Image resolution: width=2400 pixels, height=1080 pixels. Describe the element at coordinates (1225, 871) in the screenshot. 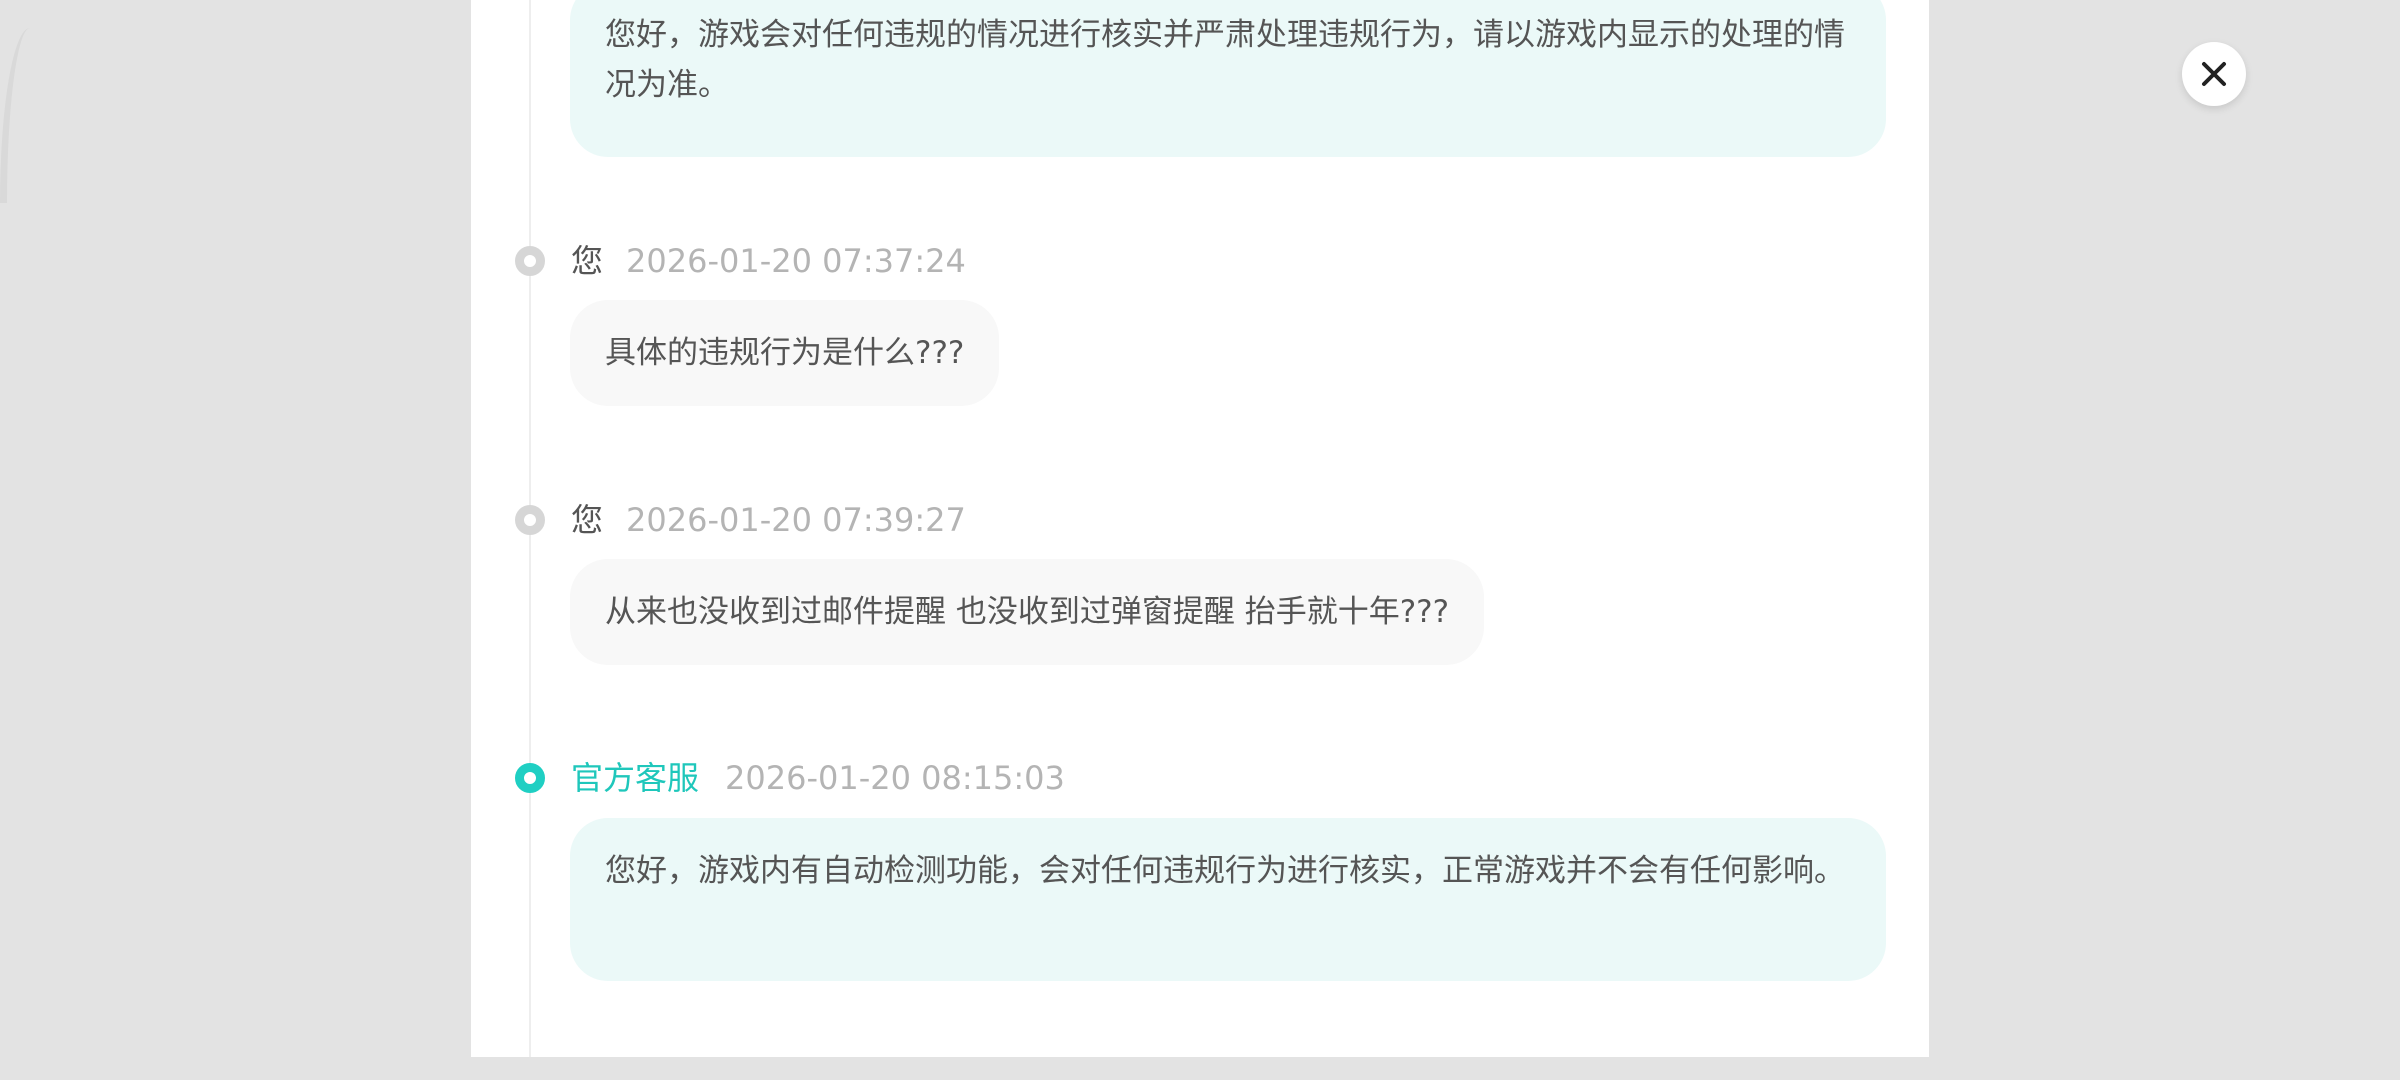

I see `message-text: 您好，游戏内有自动检测功能，会对任何违规行为进行核实，正常游戏并不会有任何影响。` at that location.